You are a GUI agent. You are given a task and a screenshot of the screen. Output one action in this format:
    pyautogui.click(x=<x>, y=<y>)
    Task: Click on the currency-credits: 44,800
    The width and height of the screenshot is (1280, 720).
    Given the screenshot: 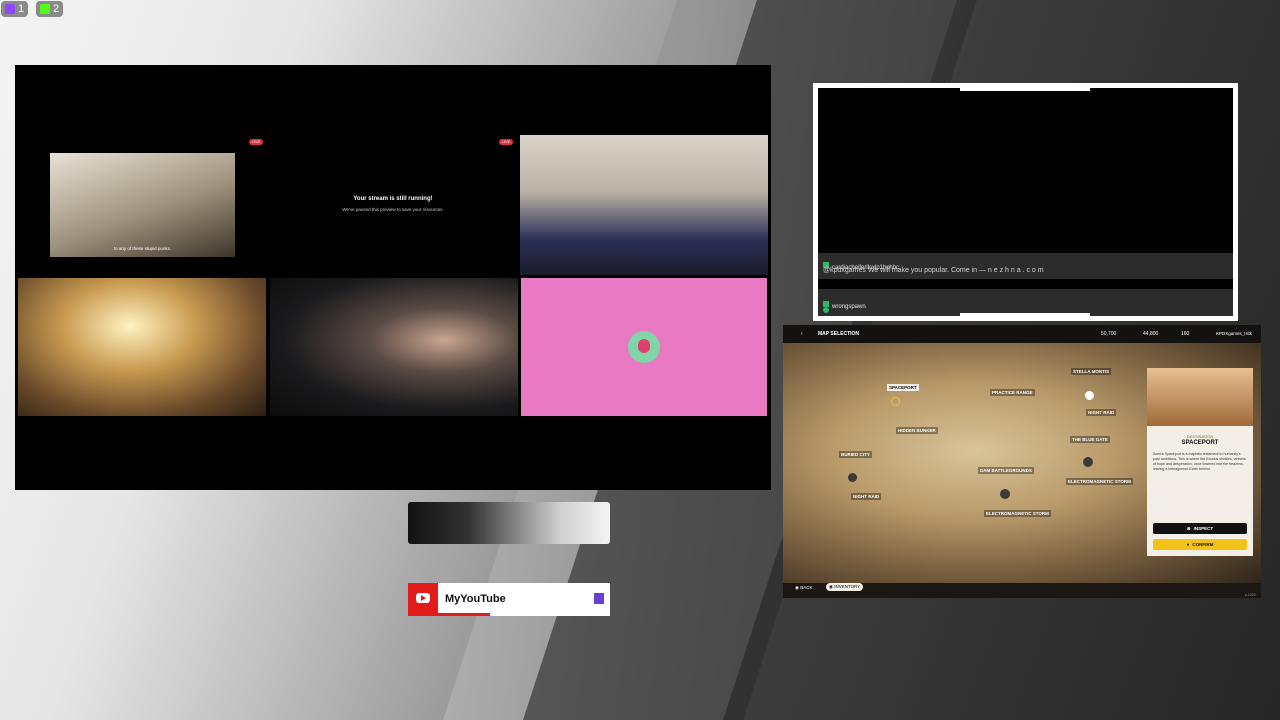 What is the action you would take?
    pyautogui.click(x=1151, y=334)
    